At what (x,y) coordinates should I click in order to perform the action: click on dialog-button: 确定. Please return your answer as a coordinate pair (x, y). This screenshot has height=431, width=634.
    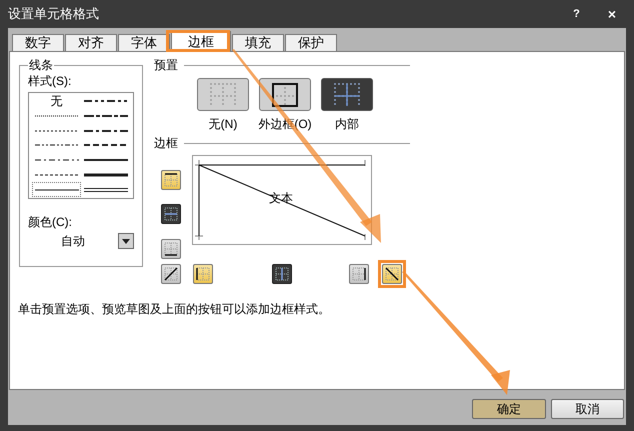
    Looking at the image, I should click on (509, 409).